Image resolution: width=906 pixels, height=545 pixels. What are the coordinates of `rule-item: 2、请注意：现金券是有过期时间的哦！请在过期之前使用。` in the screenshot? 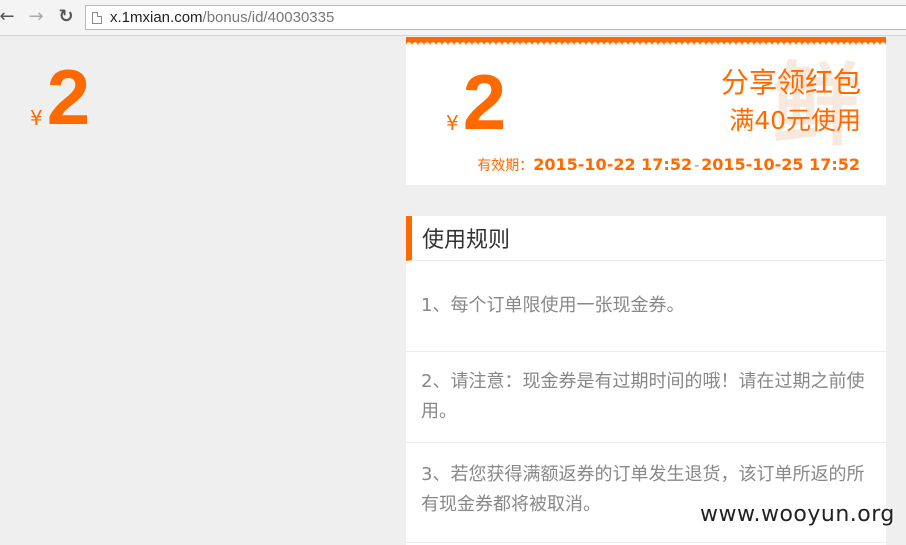 It's located at (646, 397).